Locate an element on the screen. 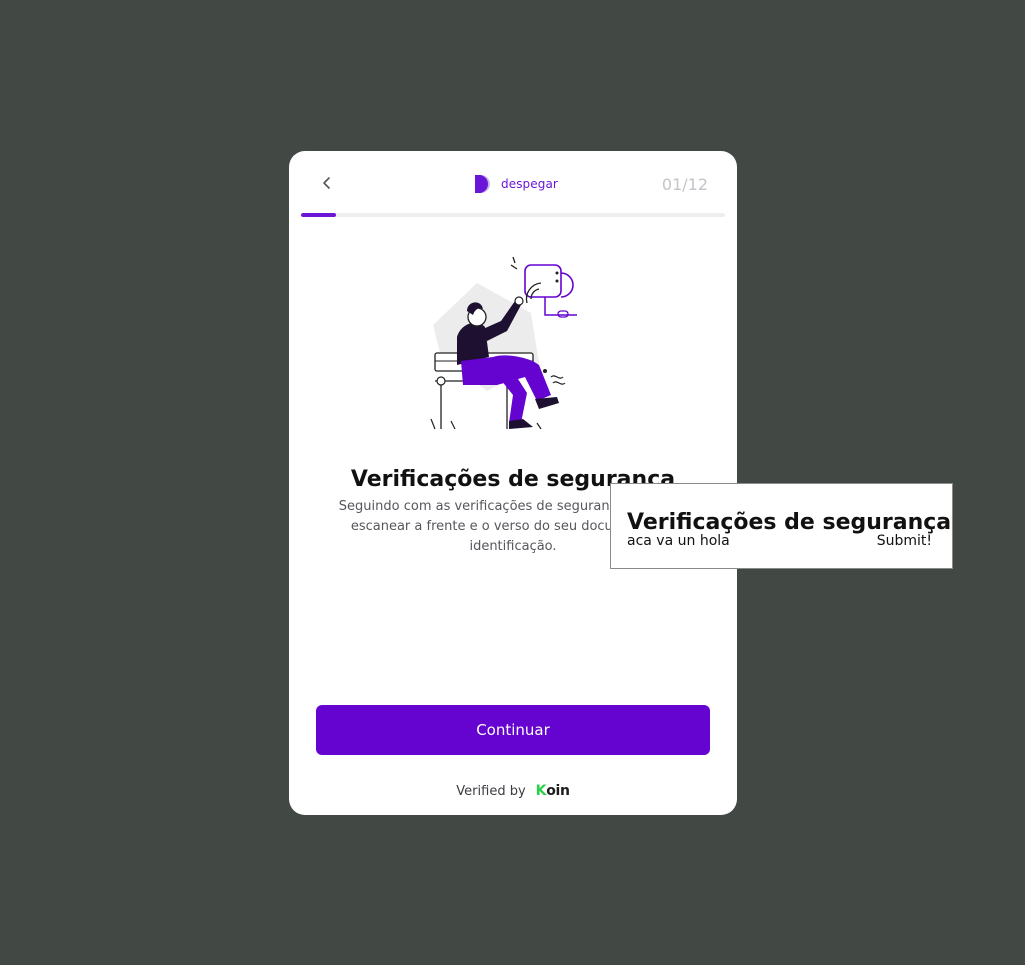 The image size is (1025, 965). despegar-logo-icon is located at coordinates (482, 184).